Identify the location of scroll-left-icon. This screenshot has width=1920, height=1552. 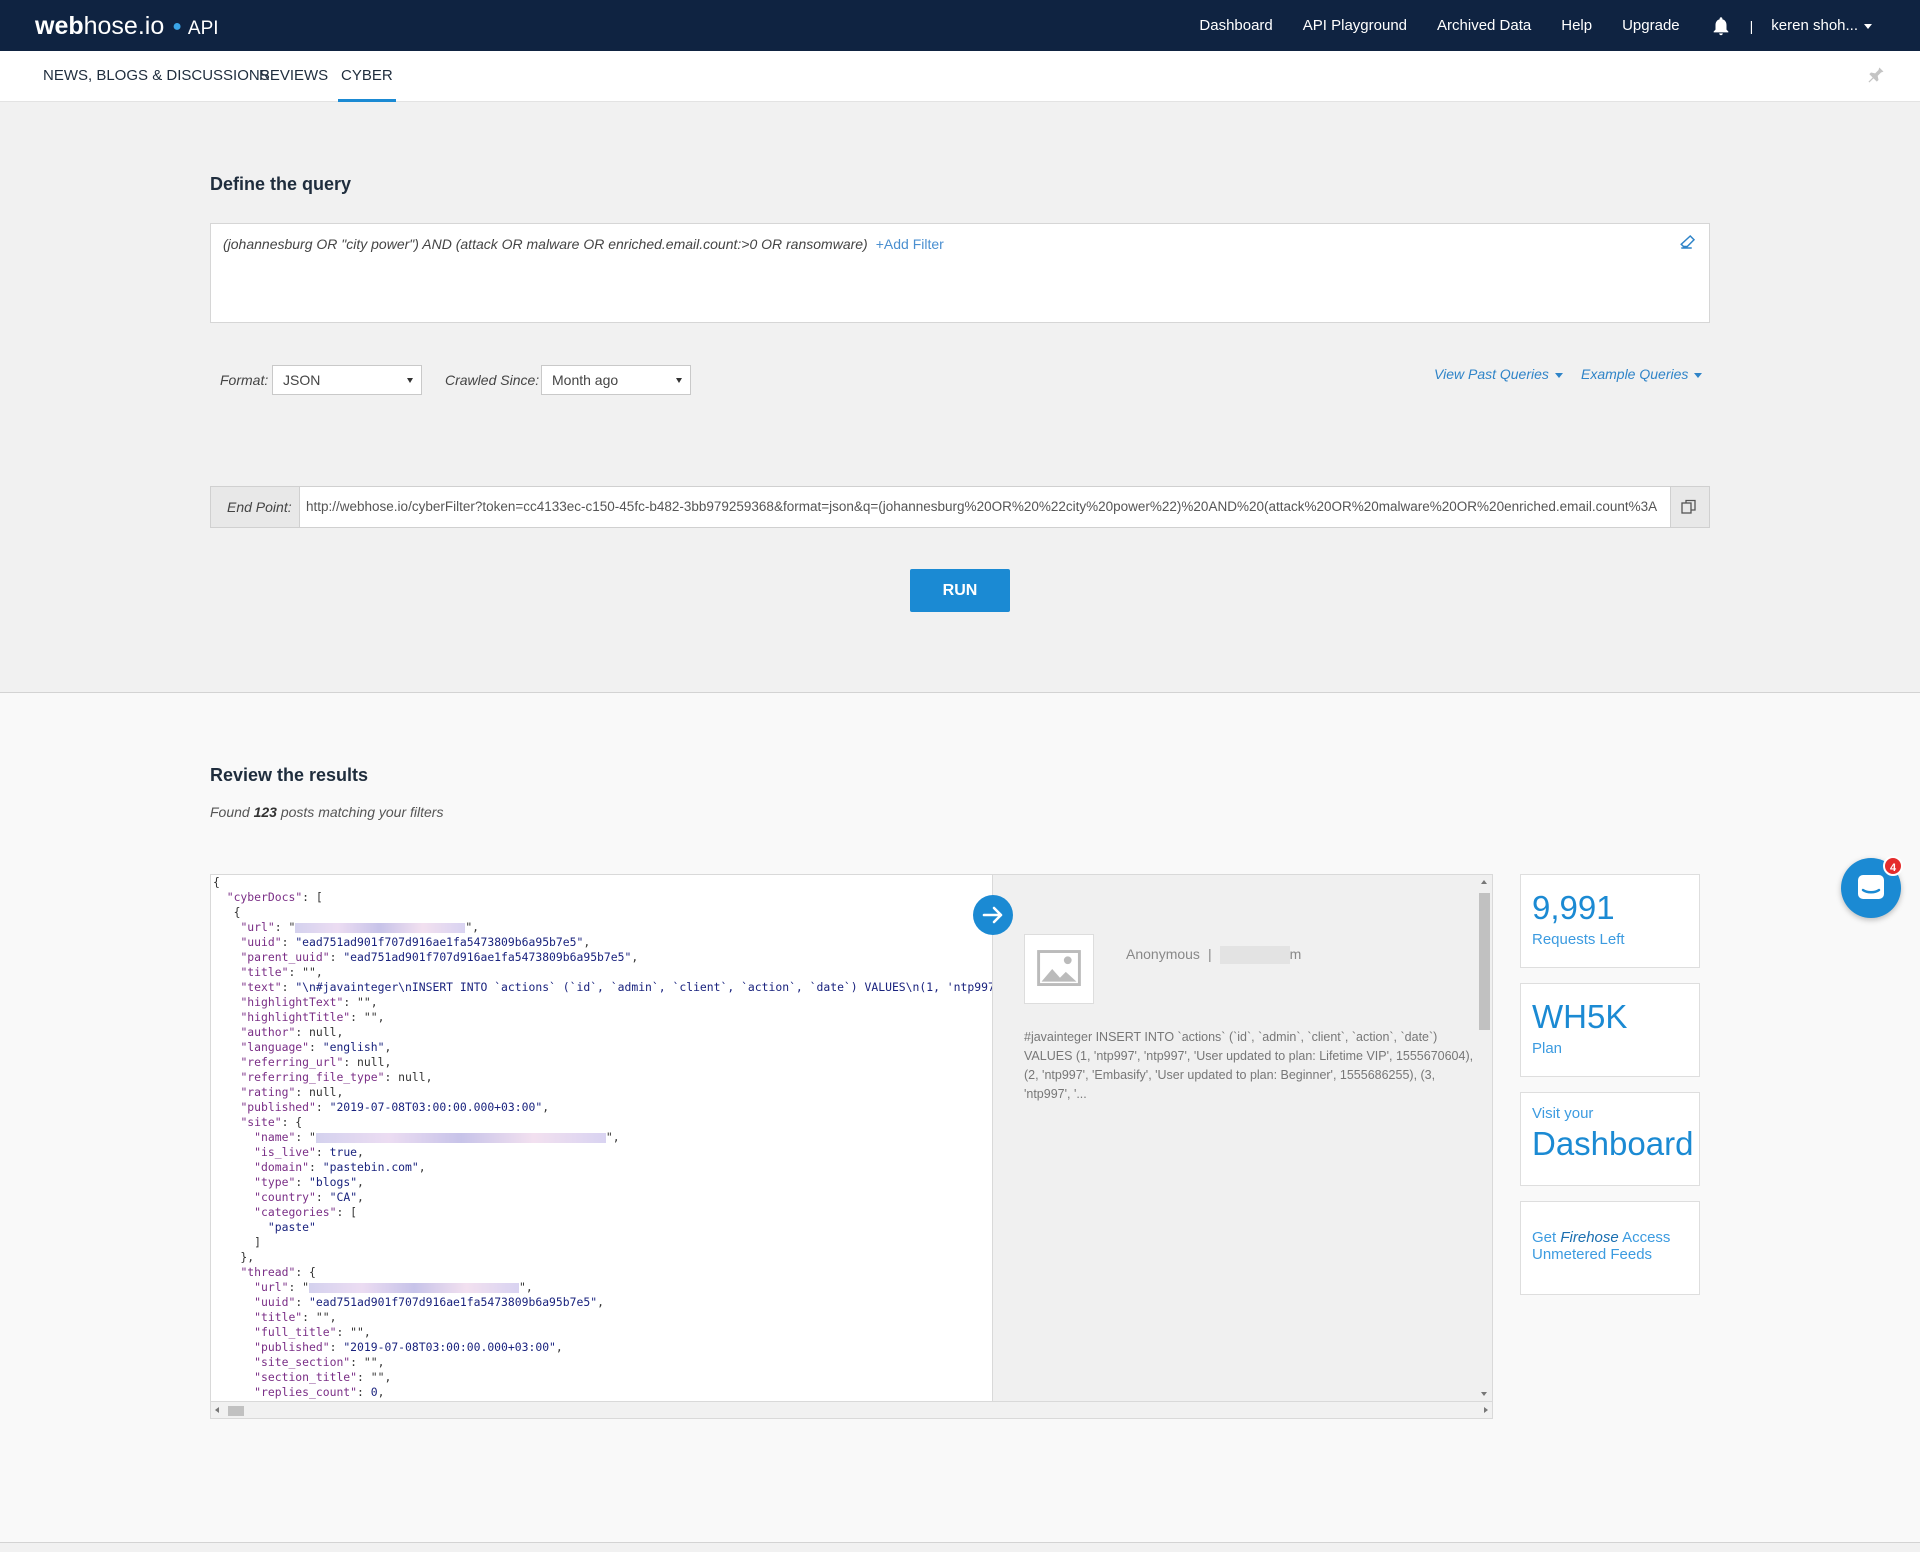
(217, 1410).